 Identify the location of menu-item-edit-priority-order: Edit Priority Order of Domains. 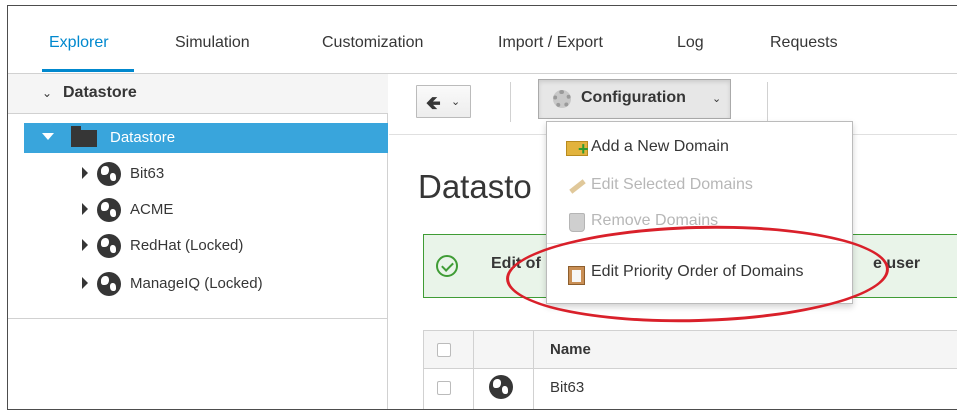
(699, 273).